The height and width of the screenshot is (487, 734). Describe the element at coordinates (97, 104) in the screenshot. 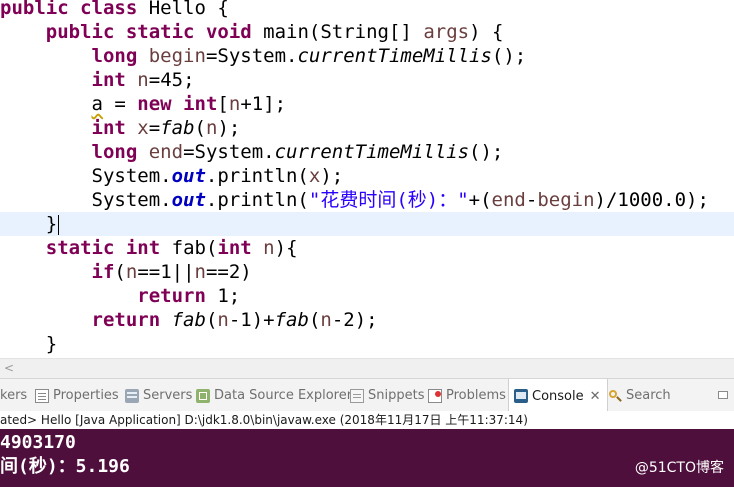

I see `unused-variable-warning: a` at that location.